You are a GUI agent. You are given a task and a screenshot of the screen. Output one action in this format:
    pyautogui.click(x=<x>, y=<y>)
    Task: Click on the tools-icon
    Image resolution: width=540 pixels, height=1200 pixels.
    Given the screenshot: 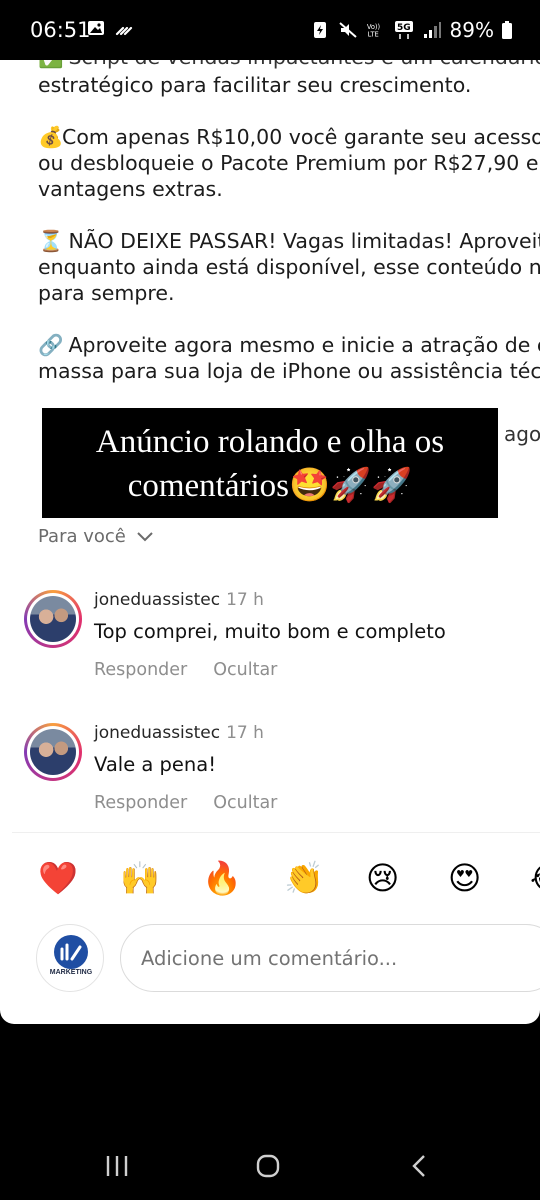 What is the action you would take?
    pyautogui.click(x=124, y=31)
    